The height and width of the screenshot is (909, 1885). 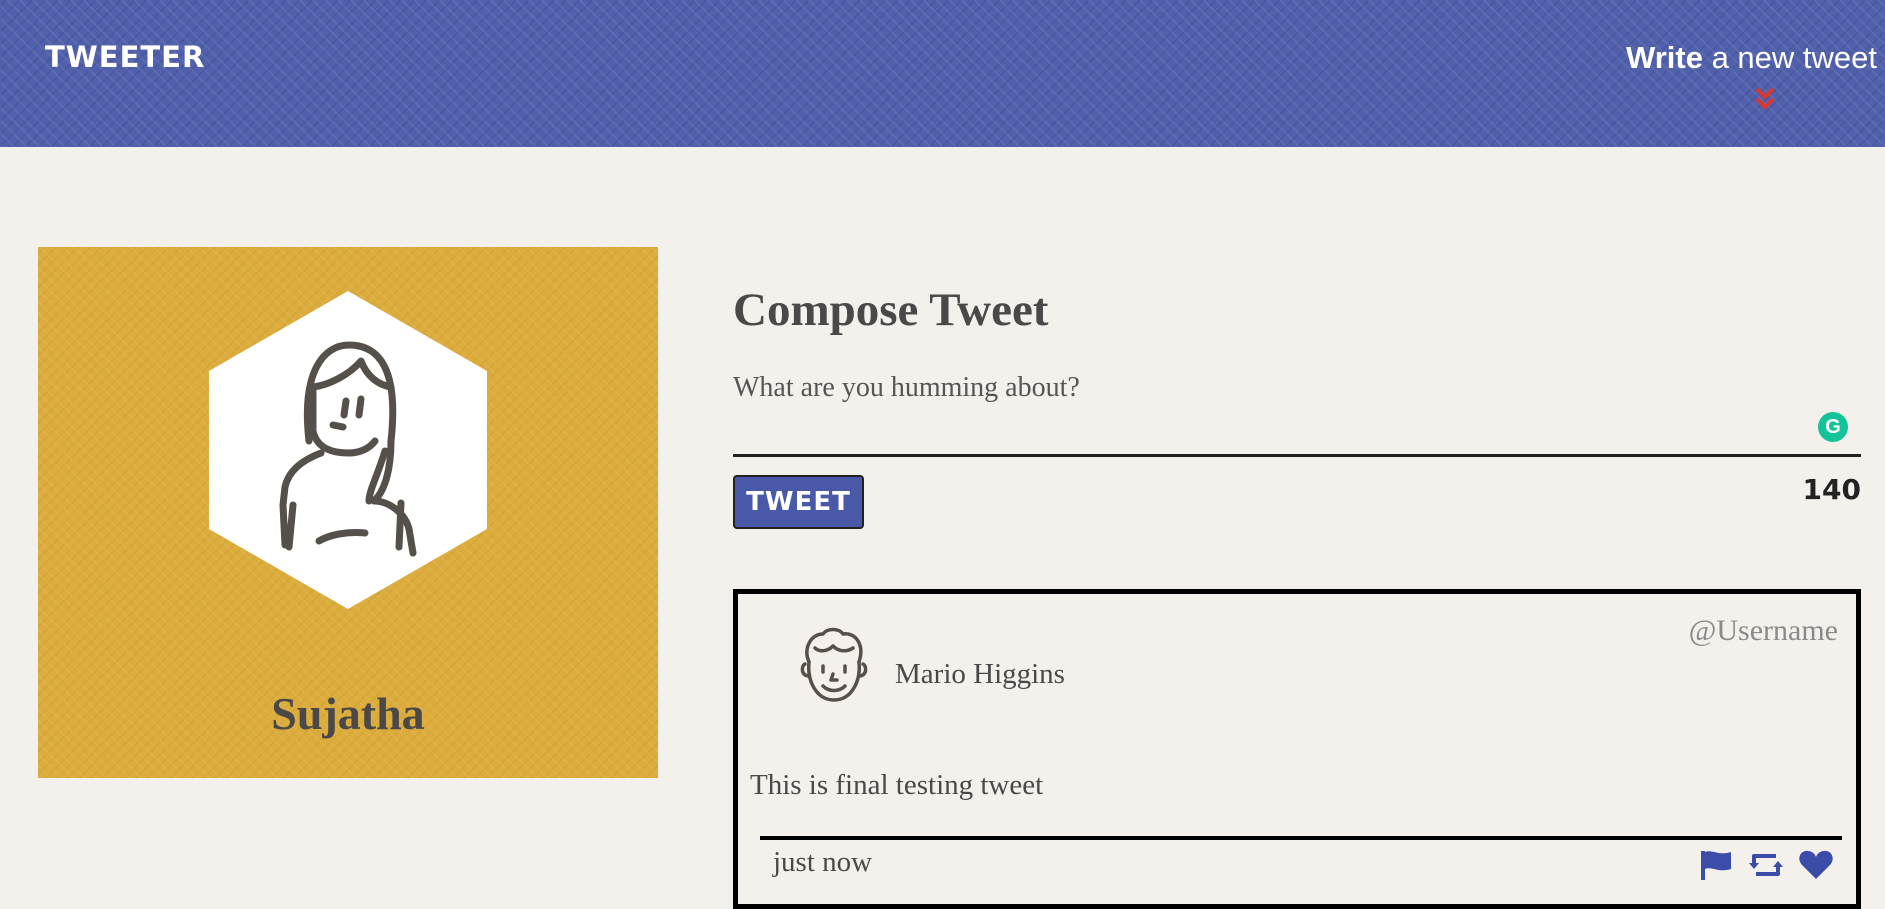 What do you see at coordinates (798, 502) in the screenshot?
I see `tweet-button: TWEET` at bounding box center [798, 502].